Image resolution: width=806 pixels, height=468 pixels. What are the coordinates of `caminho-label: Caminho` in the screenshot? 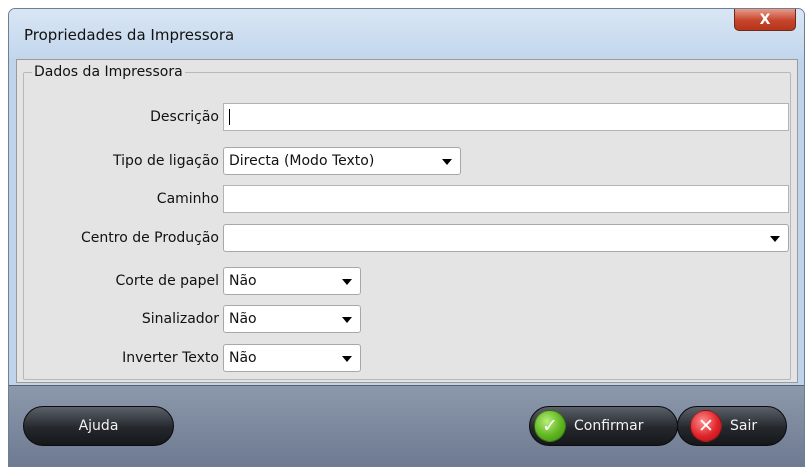 It's located at (187, 199).